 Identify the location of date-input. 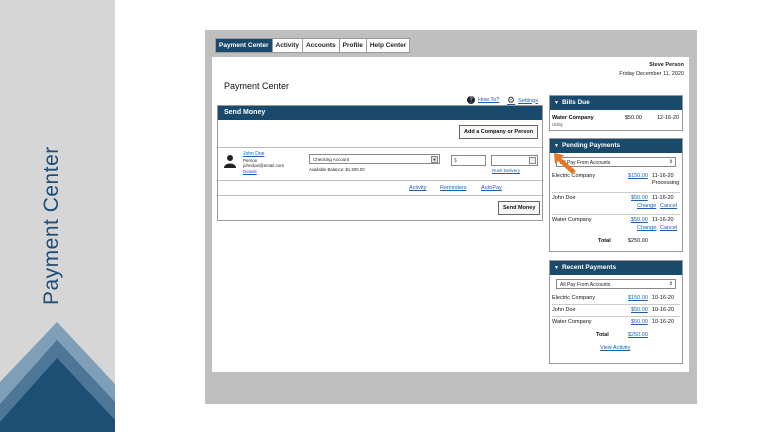
(514, 160).